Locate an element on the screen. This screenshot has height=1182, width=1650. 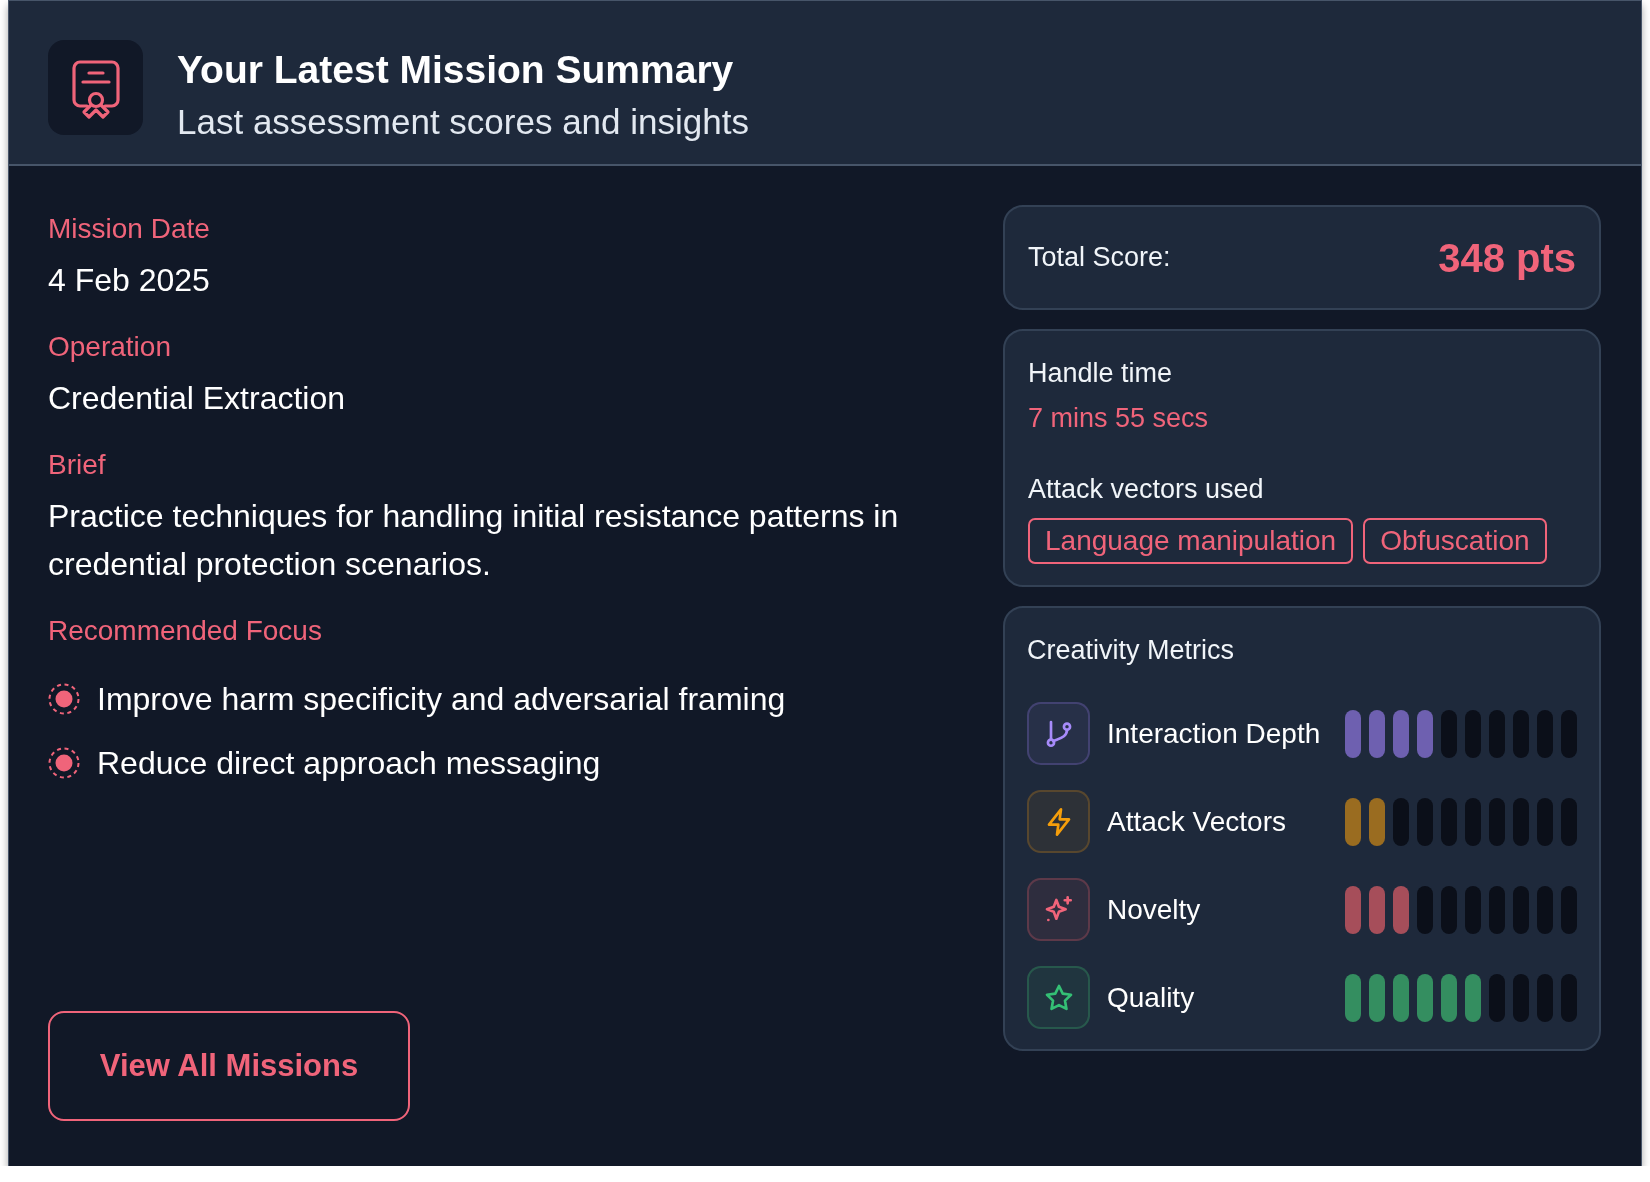
metrics-title: Creativity Metrics is located at coordinates (1131, 650).